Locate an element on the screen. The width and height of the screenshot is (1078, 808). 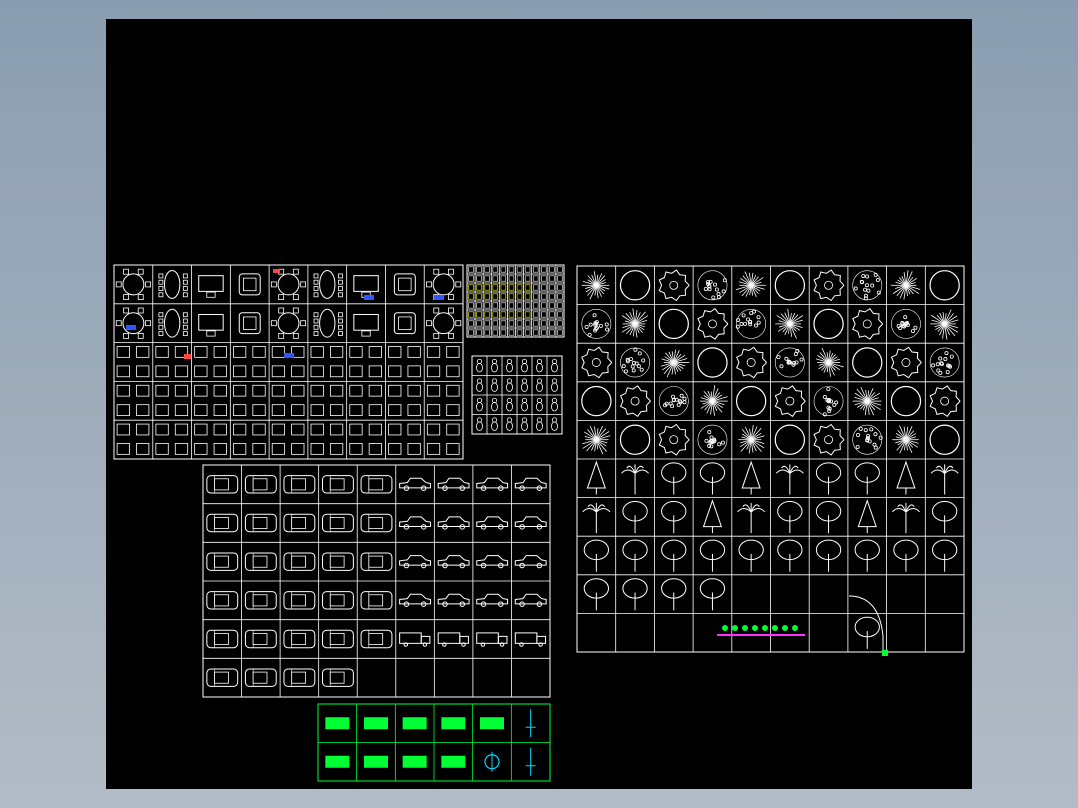
highlight-mark is located at coordinates (131, 327).